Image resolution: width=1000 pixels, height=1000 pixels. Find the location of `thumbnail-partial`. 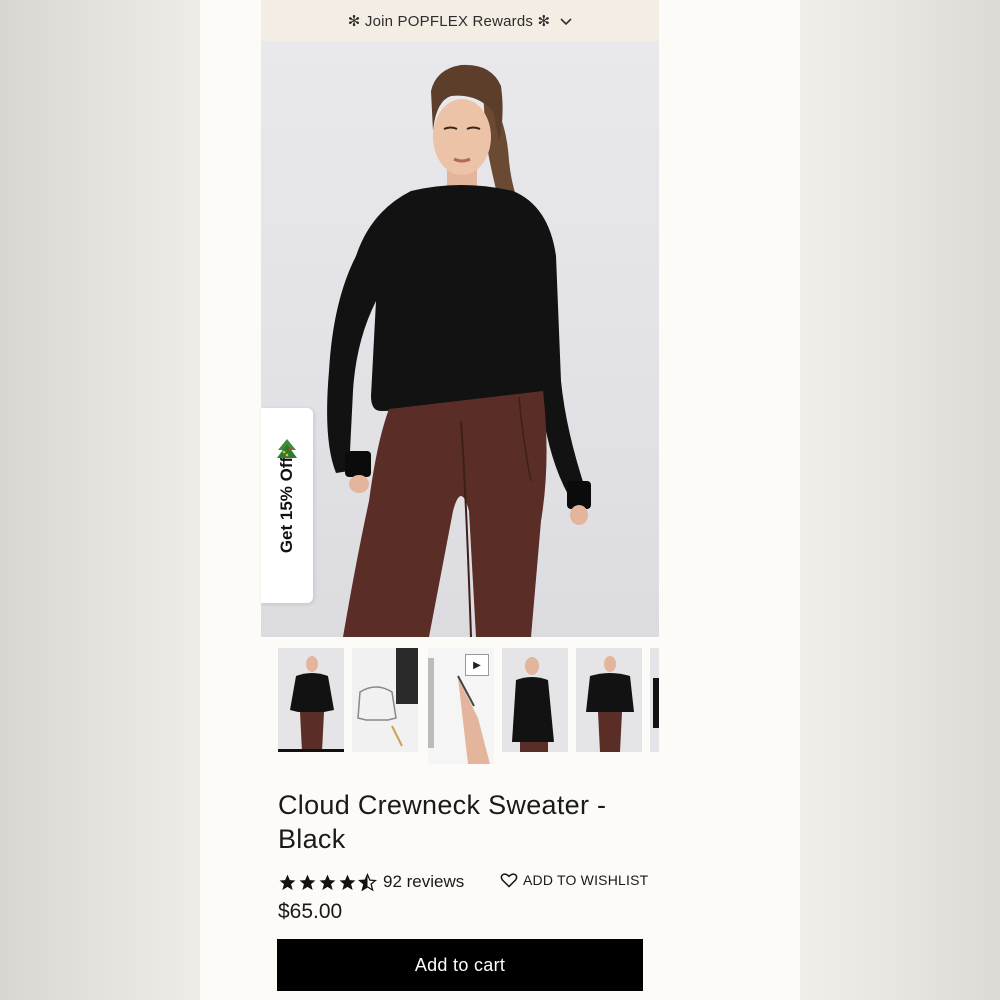

thumbnail-partial is located at coordinates (654, 700).